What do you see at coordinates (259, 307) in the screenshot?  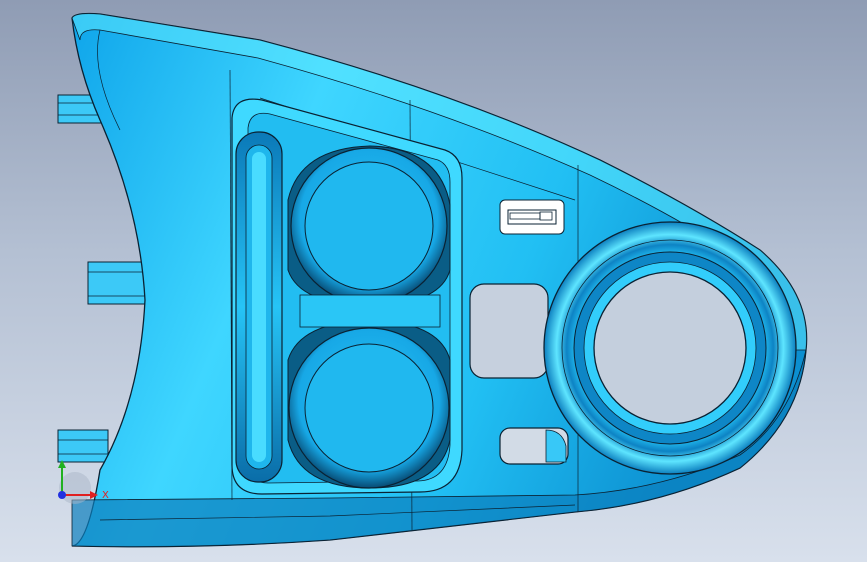 I see `storage-slot` at bounding box center [259, 307].